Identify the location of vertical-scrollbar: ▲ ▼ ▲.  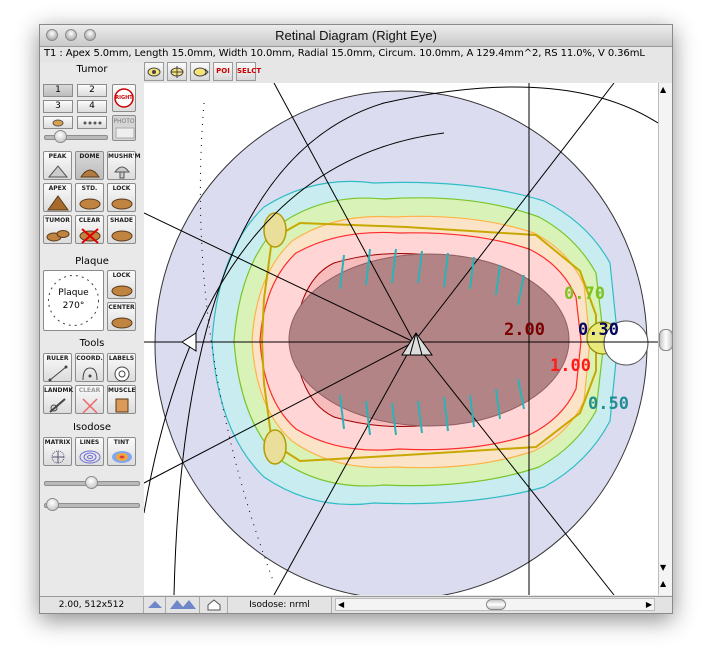
(665, 339).